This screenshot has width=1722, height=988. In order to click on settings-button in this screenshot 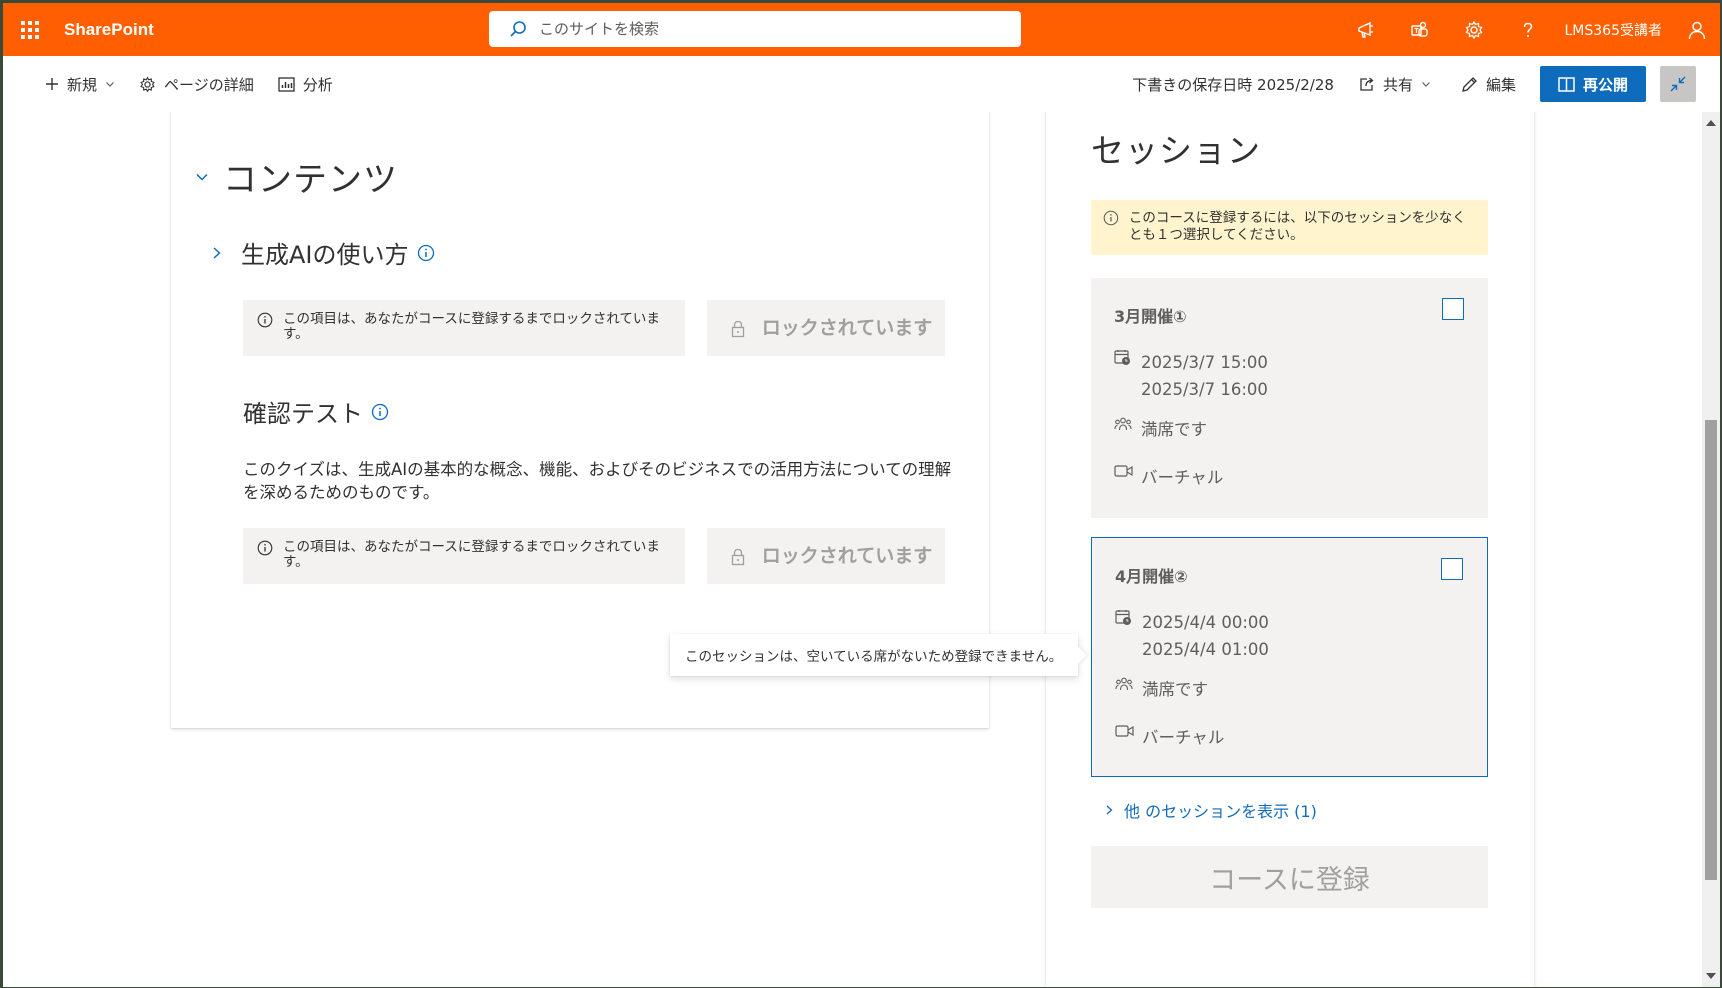, I will do `click(1474, 29)`.